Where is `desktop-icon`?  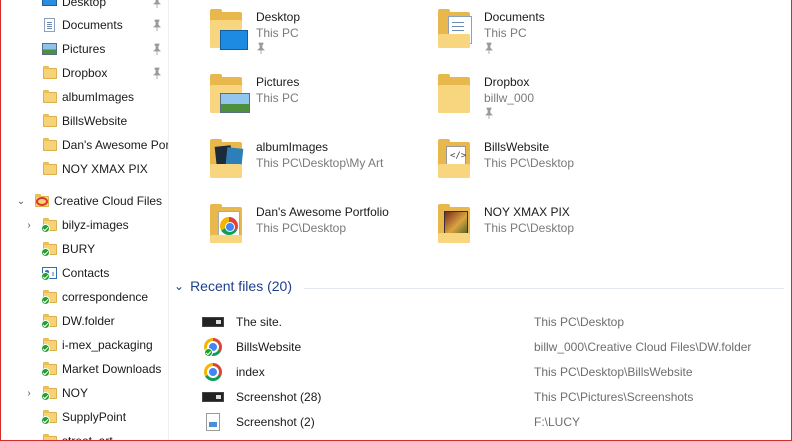 desktop-icon is located at coordinates (50, 4).